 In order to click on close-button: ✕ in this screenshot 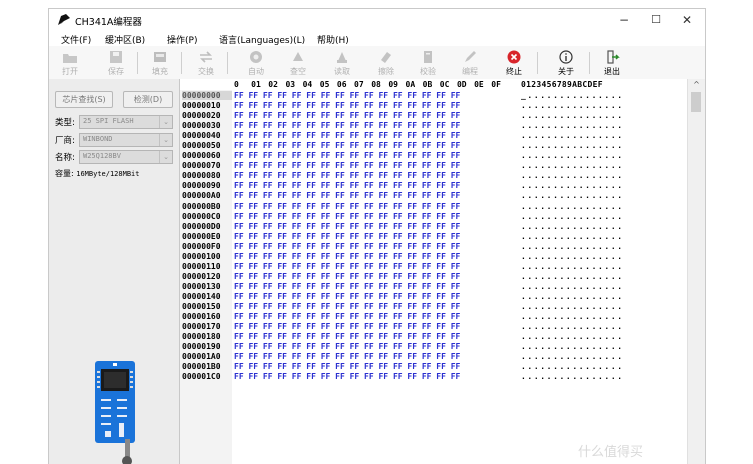, I will do `click(687, 20)`.